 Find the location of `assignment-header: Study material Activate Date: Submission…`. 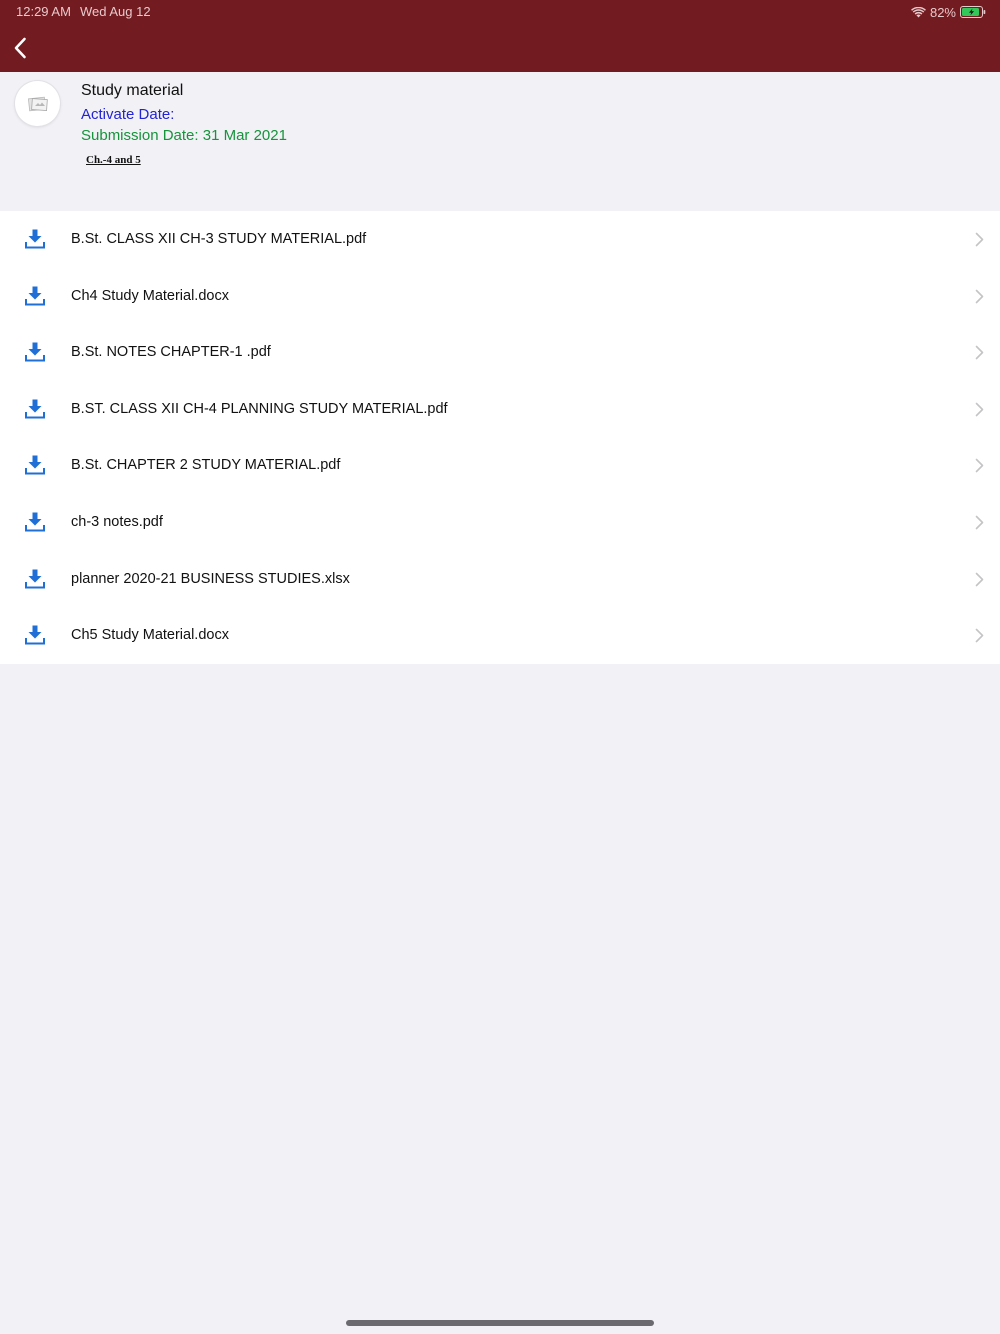

assignment-header: Study material Activate Date: Submission… is located at coordinates (500, 141).